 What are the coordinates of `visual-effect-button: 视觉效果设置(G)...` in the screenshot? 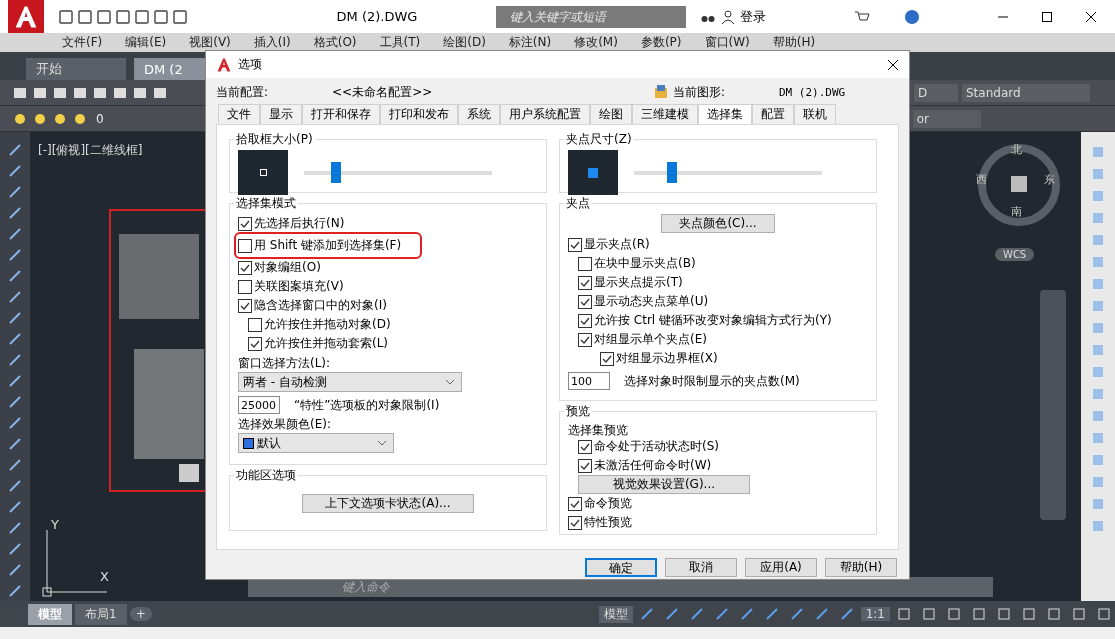 It's located at (664, 484).